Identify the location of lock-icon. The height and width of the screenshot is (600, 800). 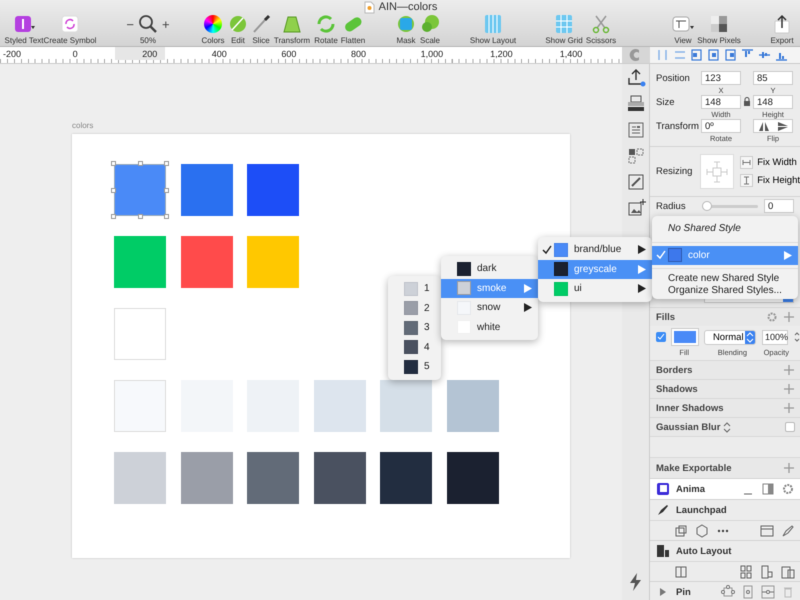
(747, 102).